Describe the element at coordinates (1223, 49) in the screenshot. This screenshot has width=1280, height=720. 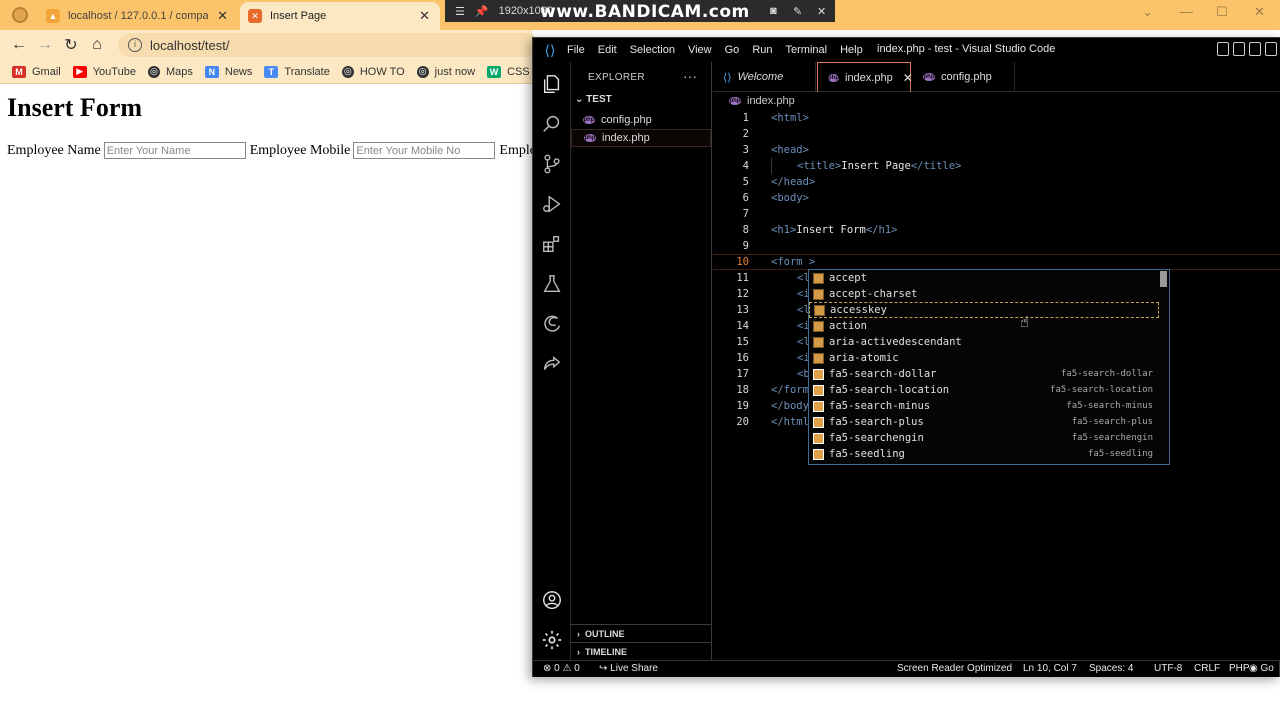
I see `toggle-sidebar-icon` at that location.